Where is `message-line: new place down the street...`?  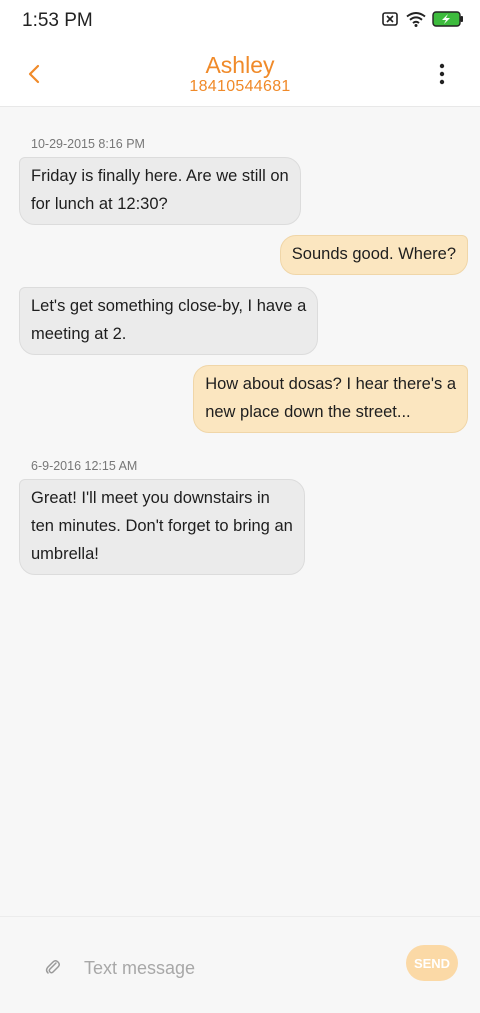 message-line: new place down the street... is located at coordinates (308, 412).